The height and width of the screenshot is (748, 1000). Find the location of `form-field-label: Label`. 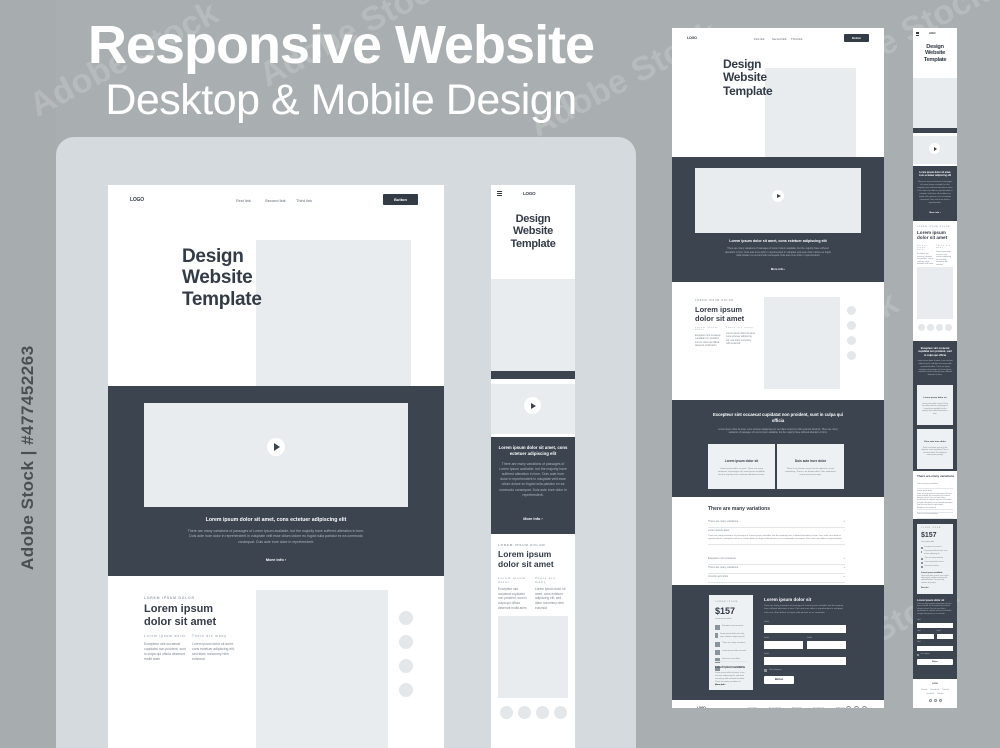

form-field-label: Label is located at coordinates (766, 621).